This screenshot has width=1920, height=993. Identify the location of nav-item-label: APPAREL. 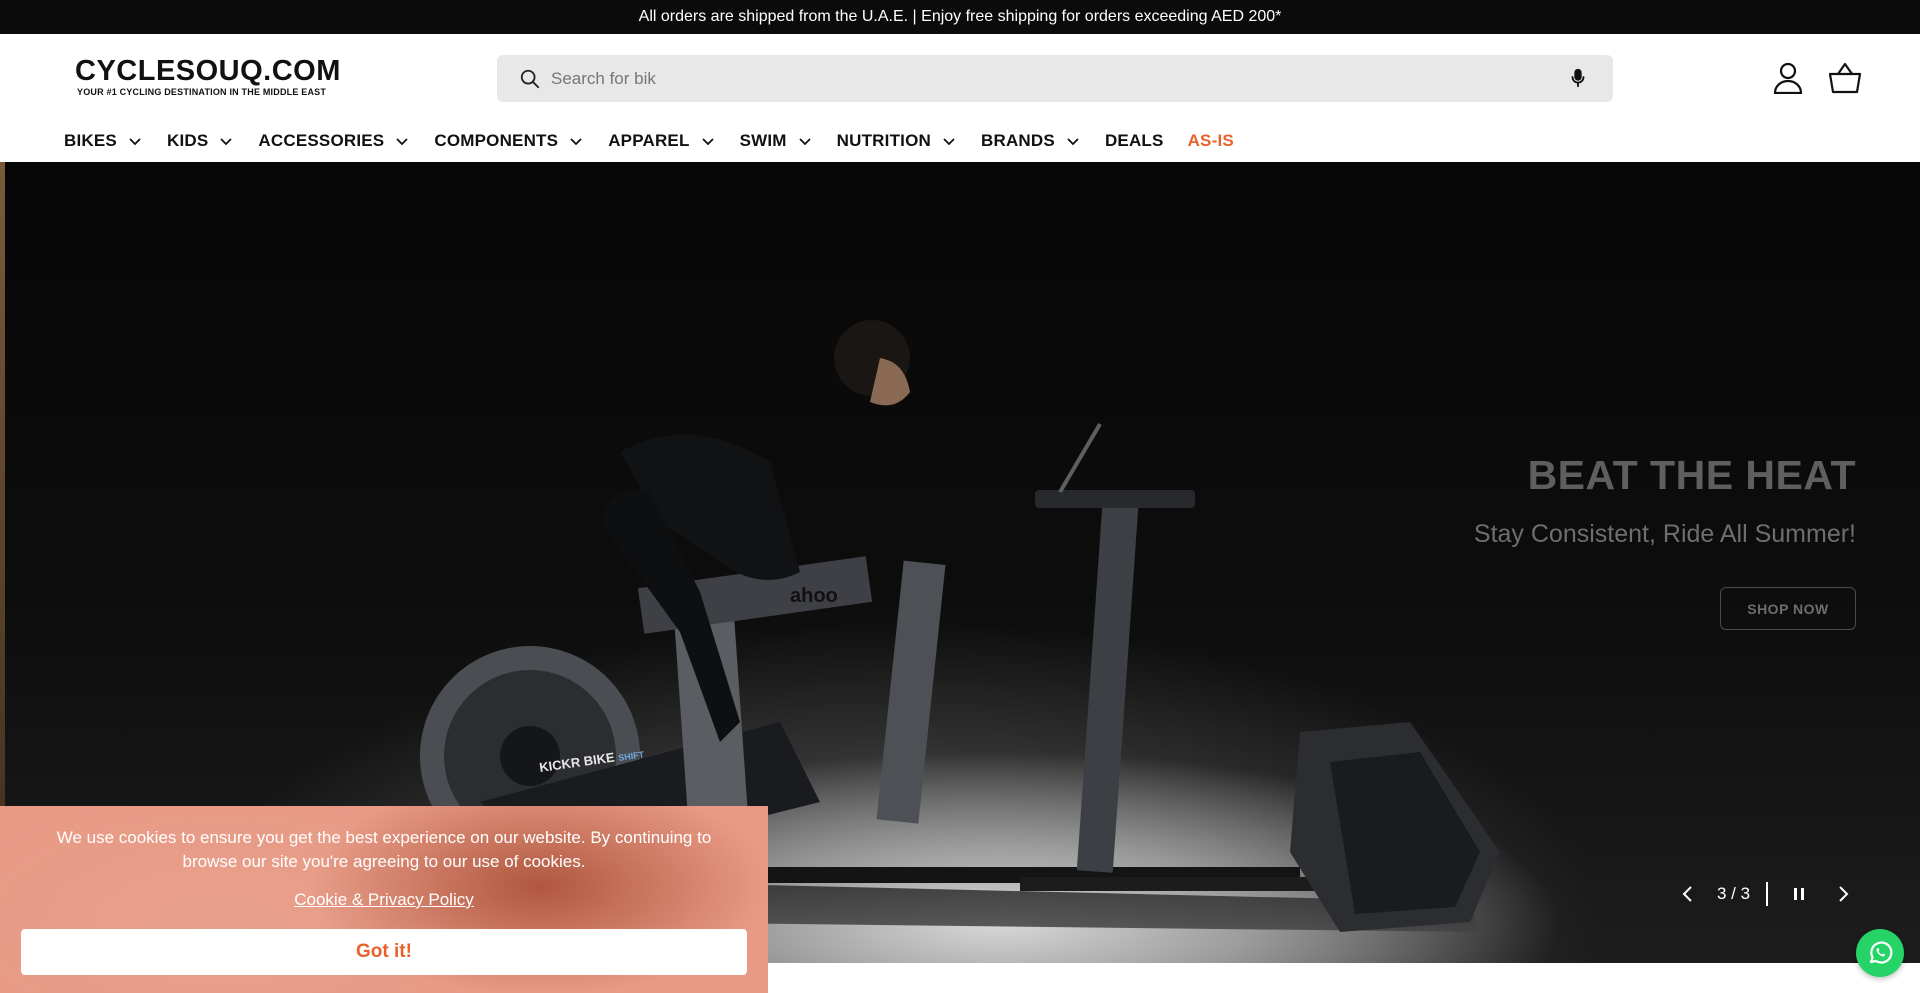
(649, 140).